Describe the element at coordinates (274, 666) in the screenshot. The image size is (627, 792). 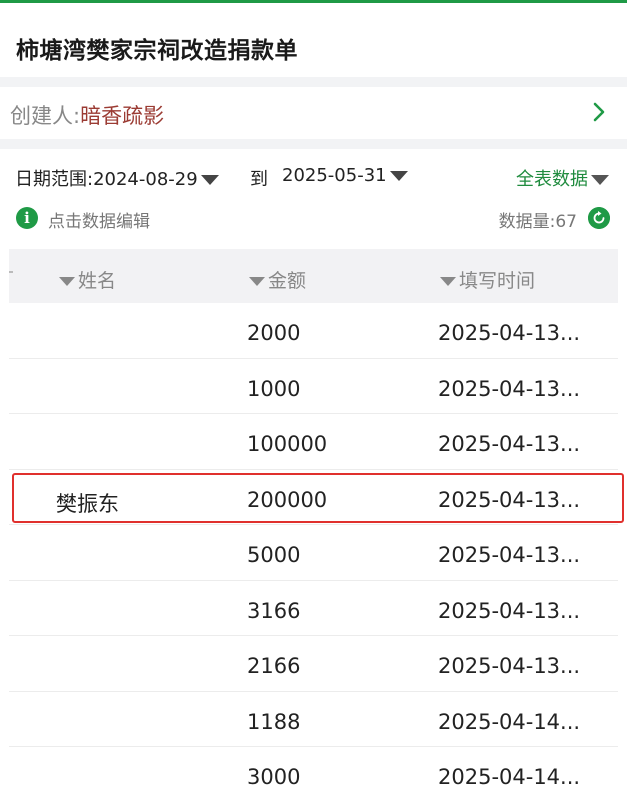
I see `cell-amount: 2166` at that location.